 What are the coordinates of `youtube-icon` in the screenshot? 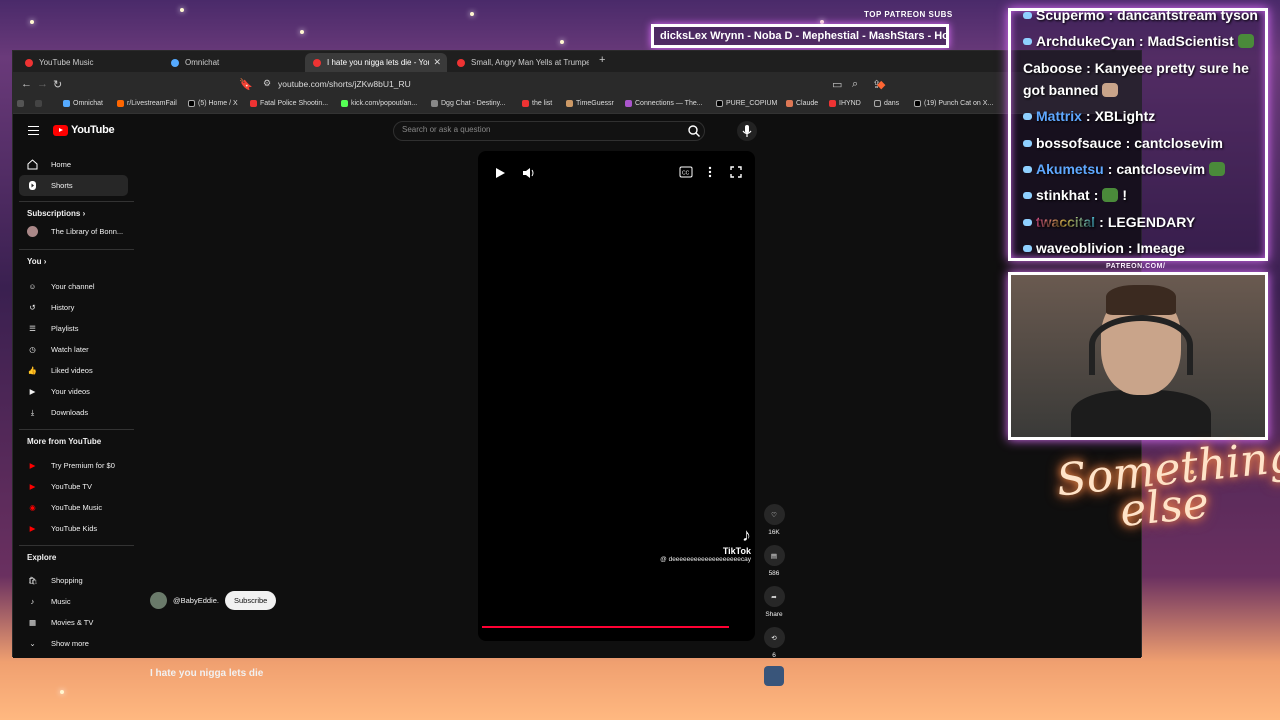 It's located at (832, 103).